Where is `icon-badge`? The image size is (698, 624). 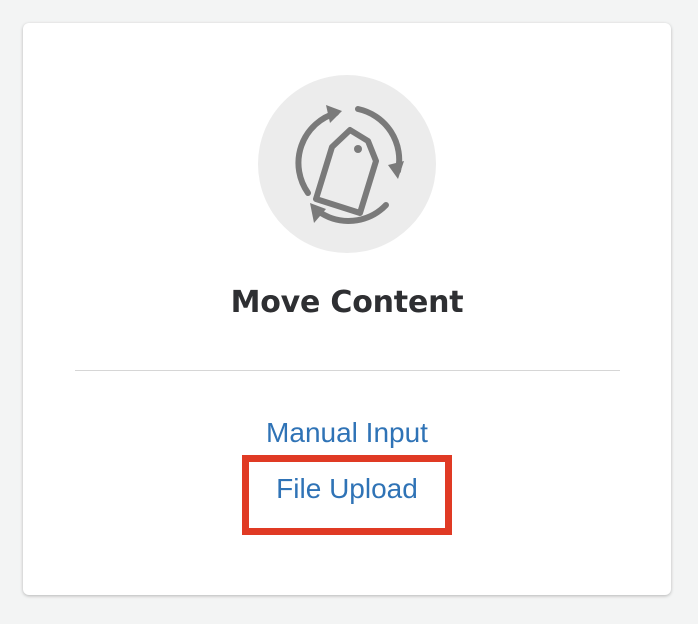
icon-badge is located at coordinates (347, 164).